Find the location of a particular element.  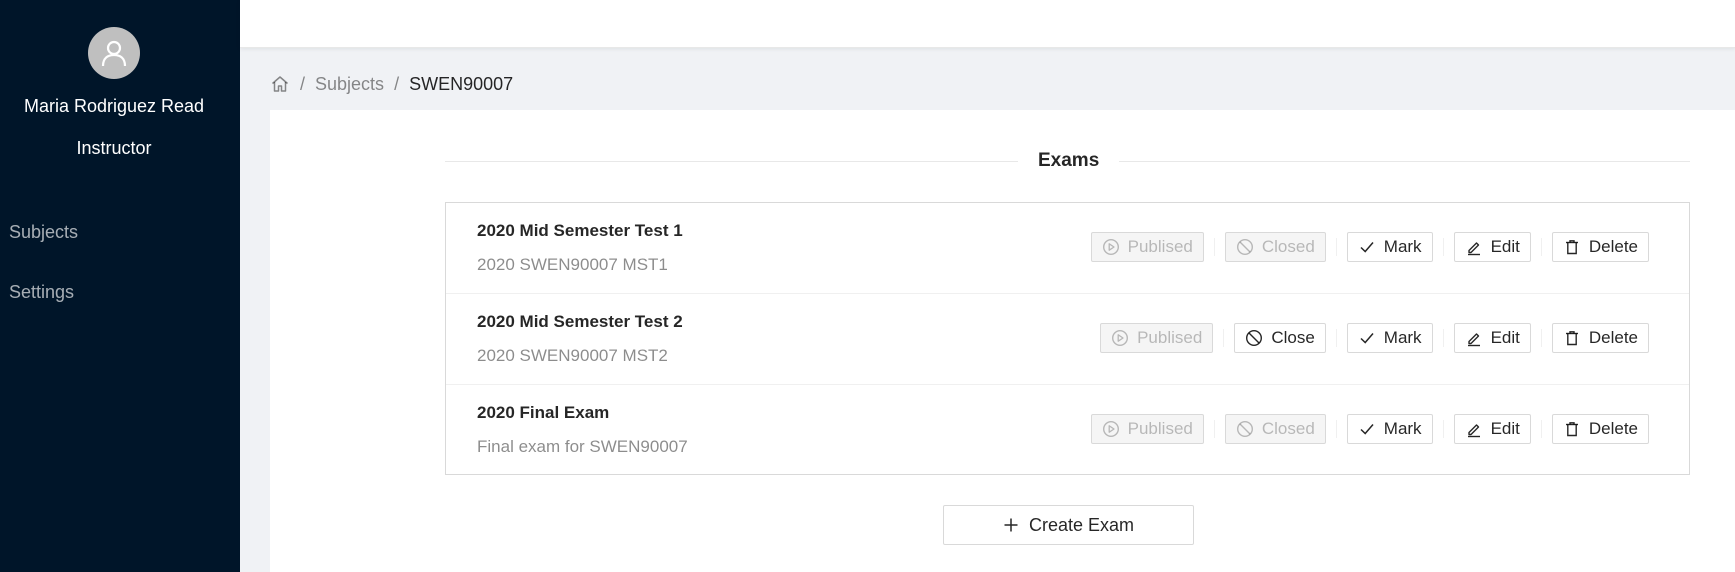

exam-actions: Publised Close Mark Edit Delete is located at coordinates (1374, 338).